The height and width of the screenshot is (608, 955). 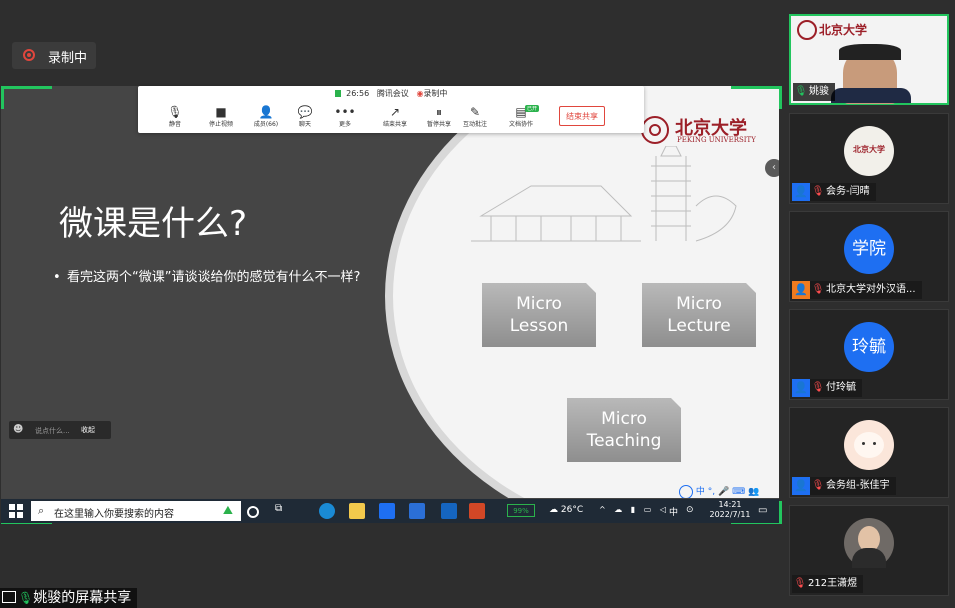 I want to click on ime-mic-icon: 🎤, so click(x=723, y=492).